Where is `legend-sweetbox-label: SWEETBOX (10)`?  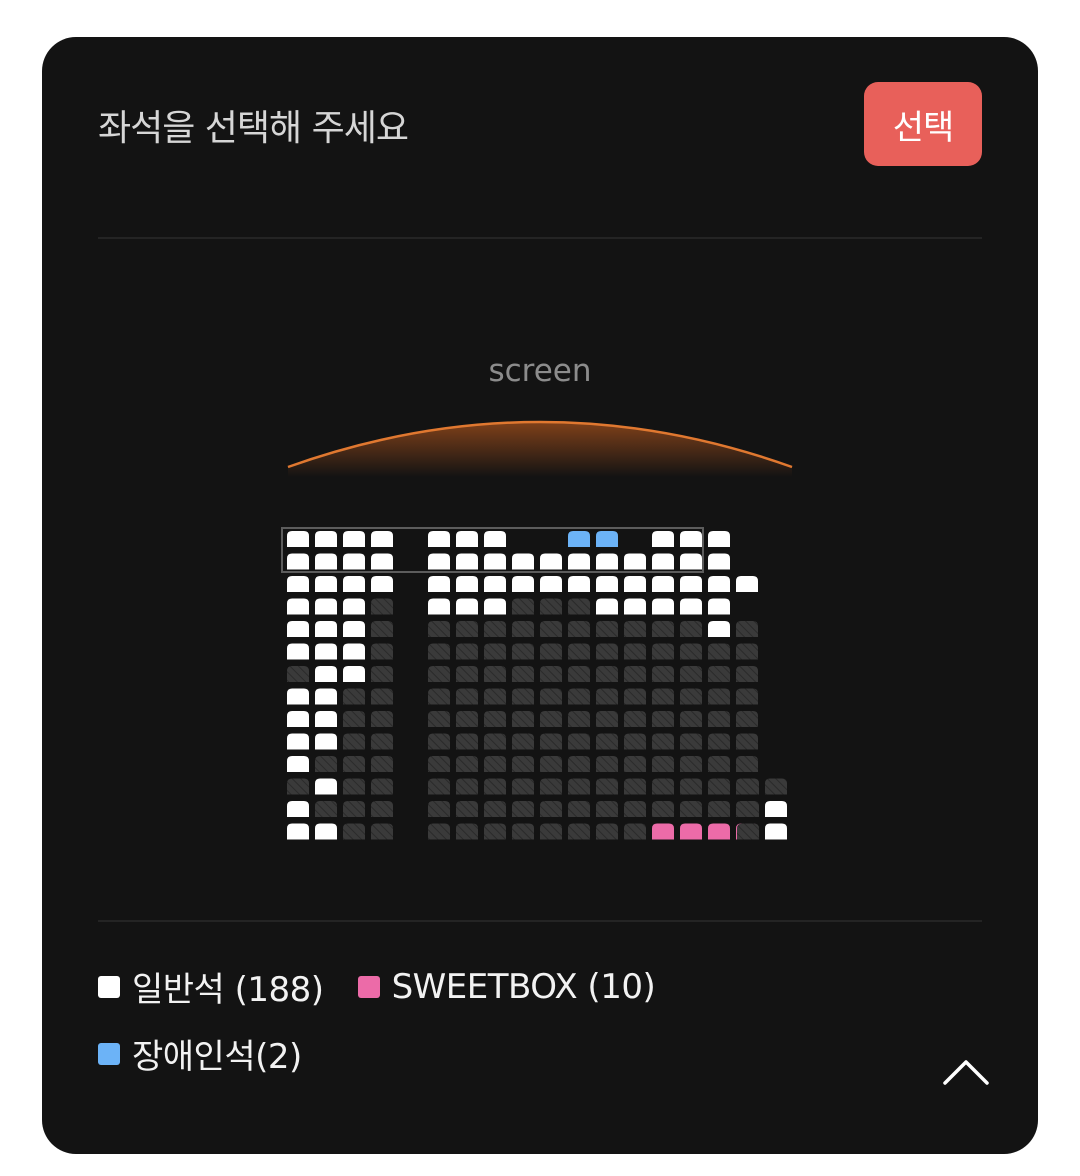
legend-sweetbox-label: SWEETBOX (10) is located at coordinates (523, 986).